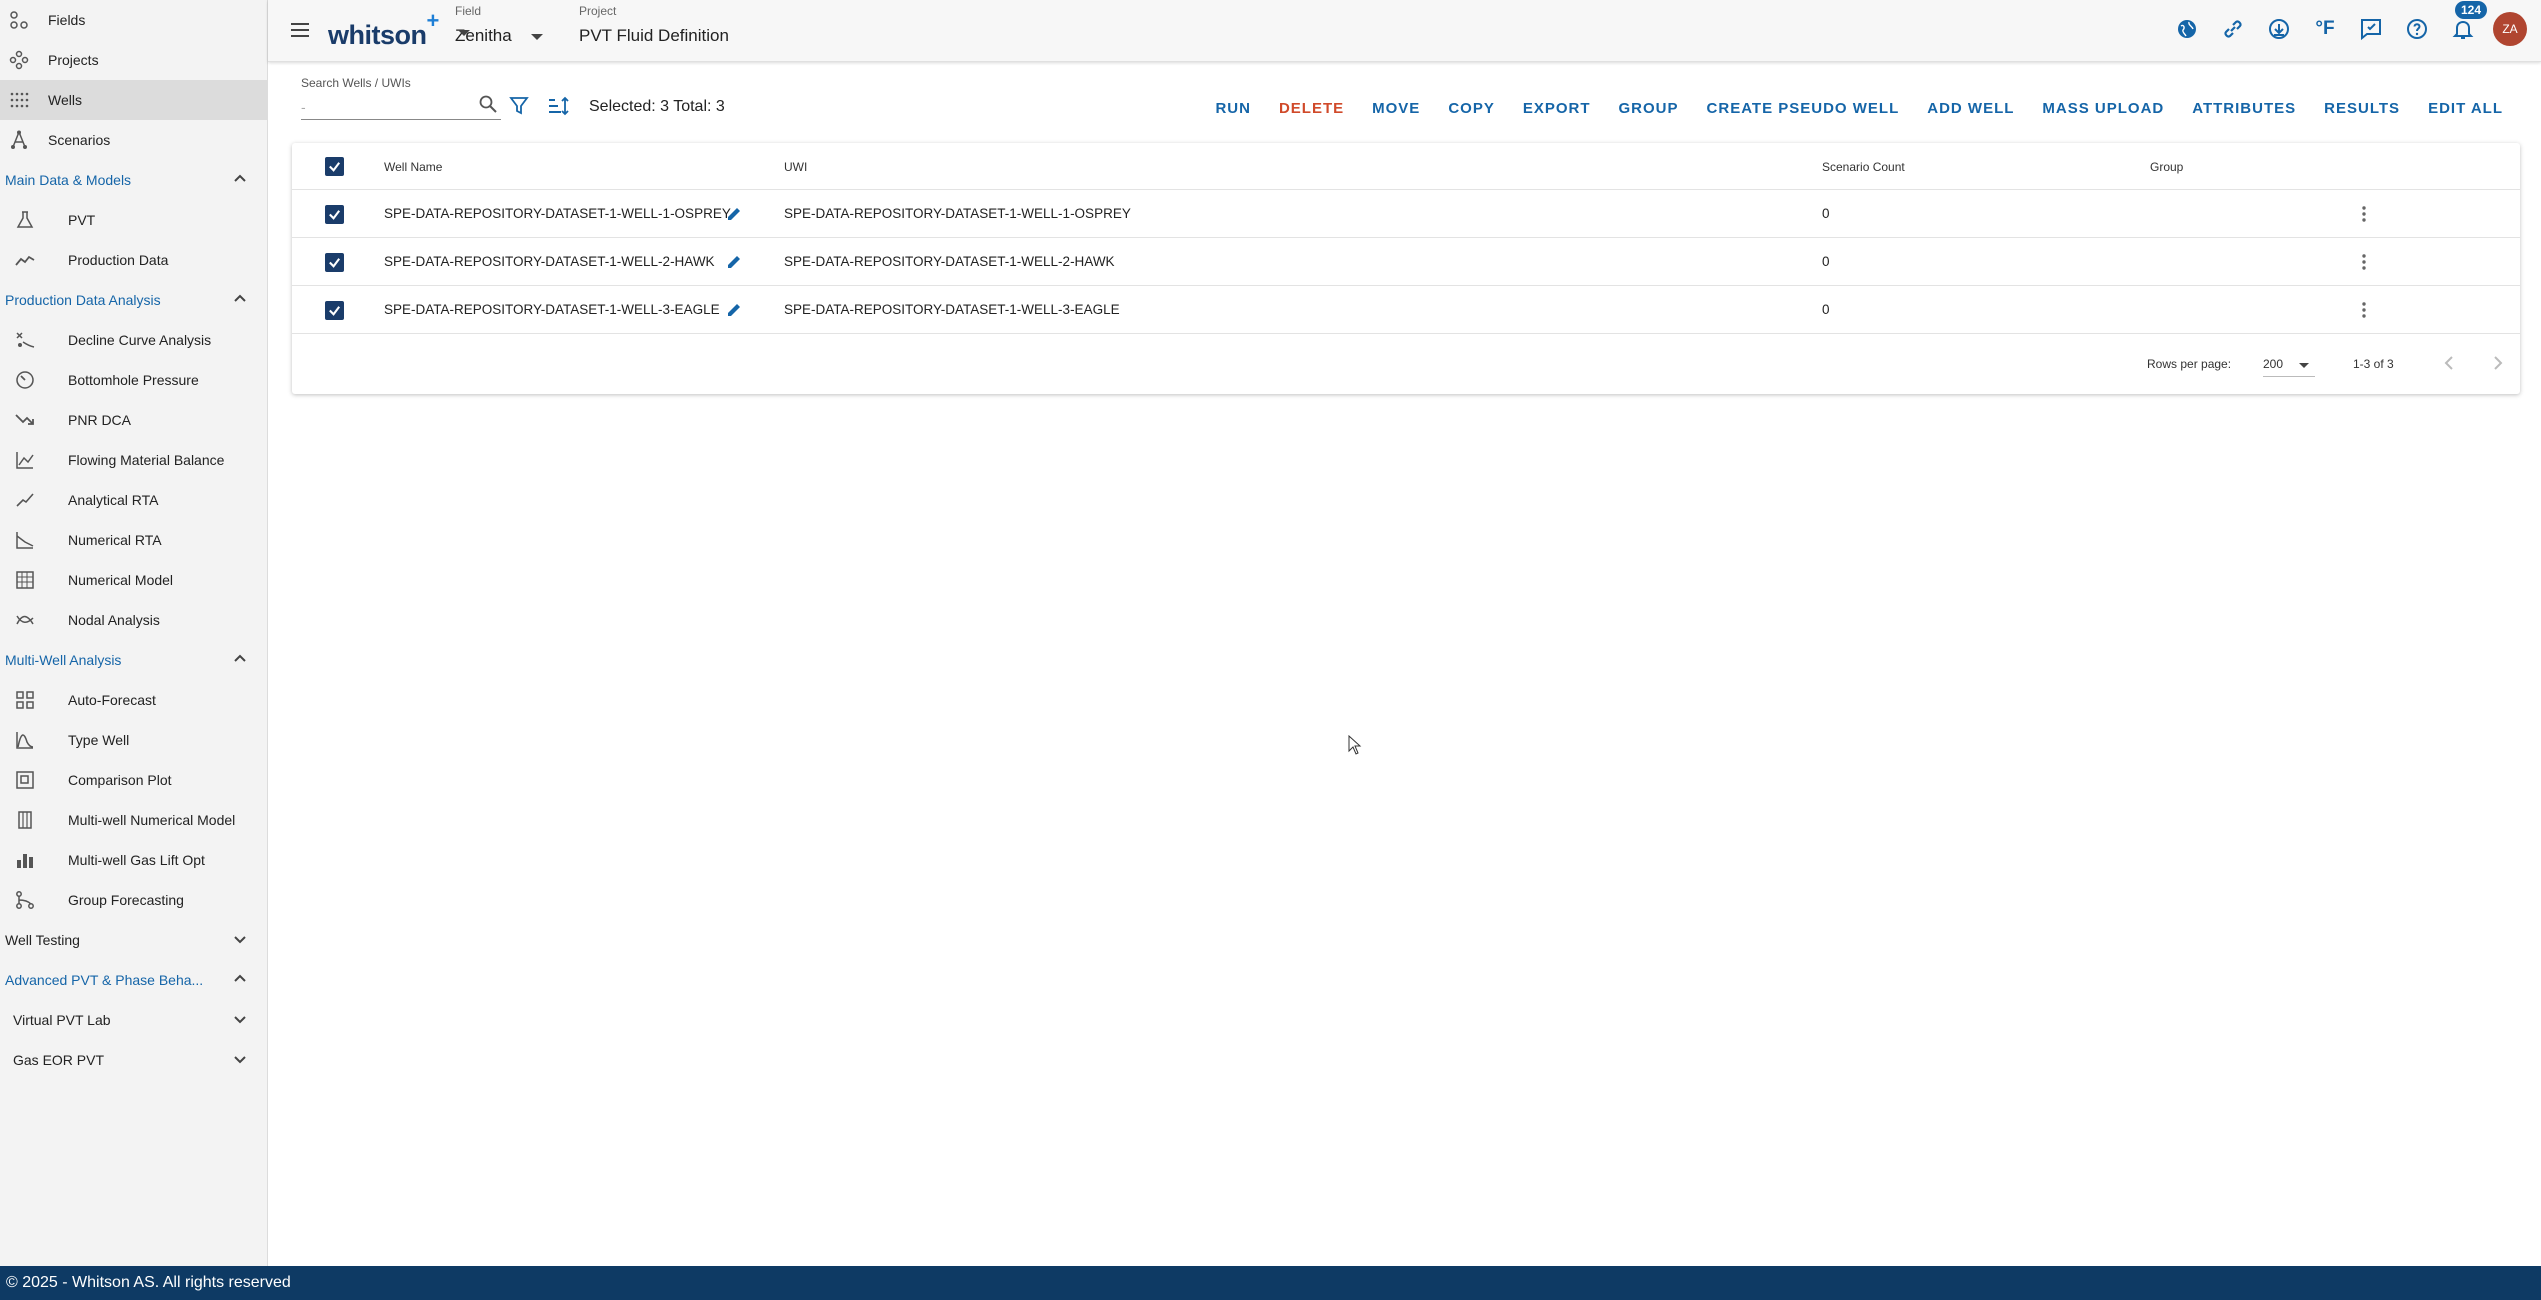 The image size is (2541, 1300). I want to click on mouse-cursor-icon, so click(1355, 745).